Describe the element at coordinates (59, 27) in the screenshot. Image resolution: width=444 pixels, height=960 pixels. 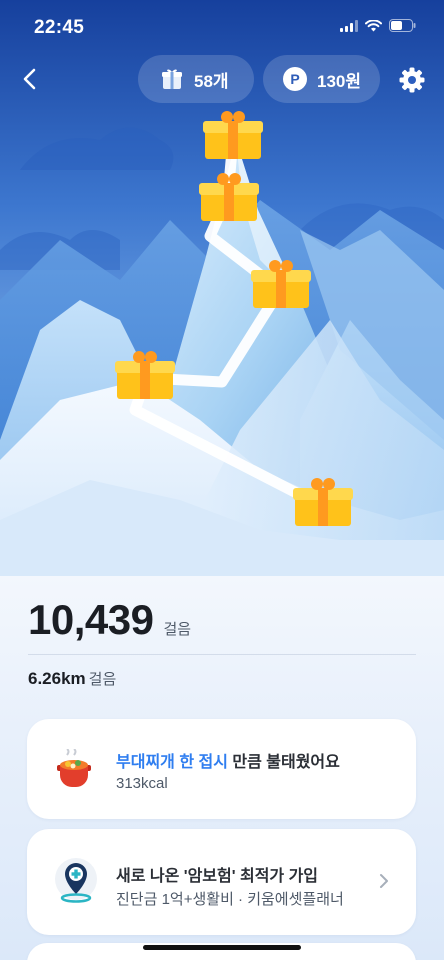
I see `status-time: 22:45` at that location.